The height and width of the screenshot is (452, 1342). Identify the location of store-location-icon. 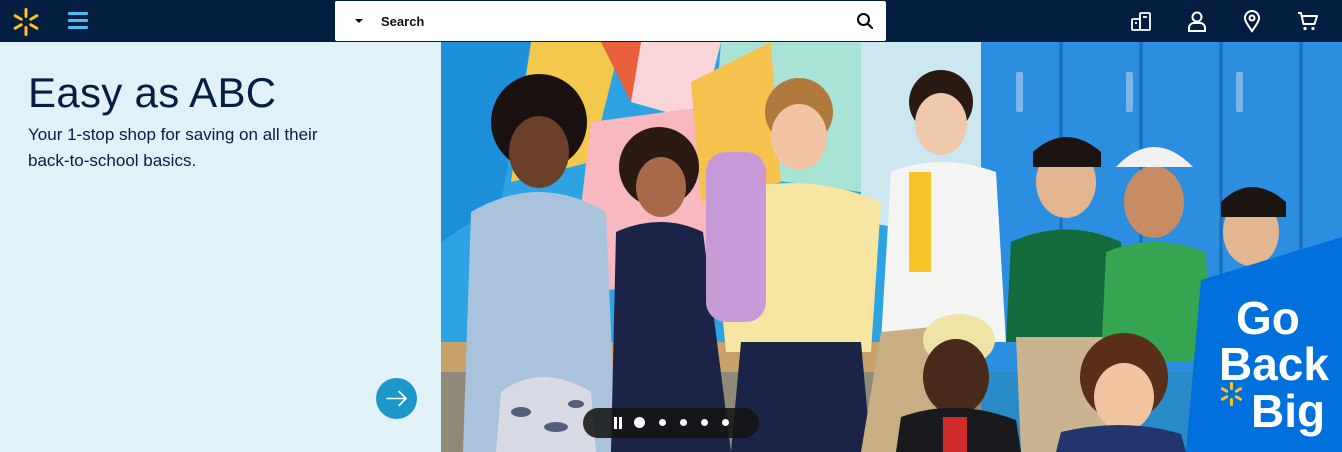
(1252, 21).